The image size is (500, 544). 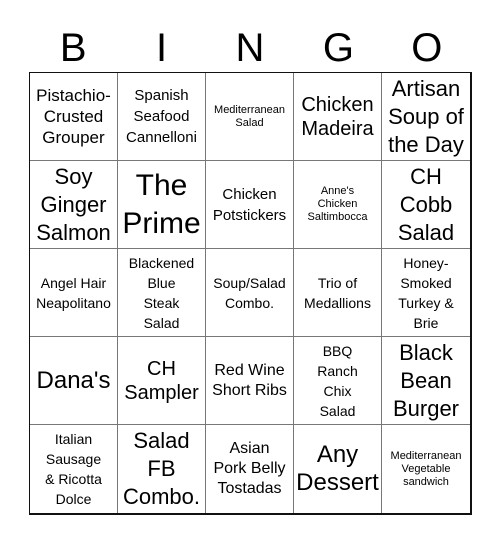 I want to click on cell-label: Mediterranean Vegetable sandwich, so click(x=426, y=468).